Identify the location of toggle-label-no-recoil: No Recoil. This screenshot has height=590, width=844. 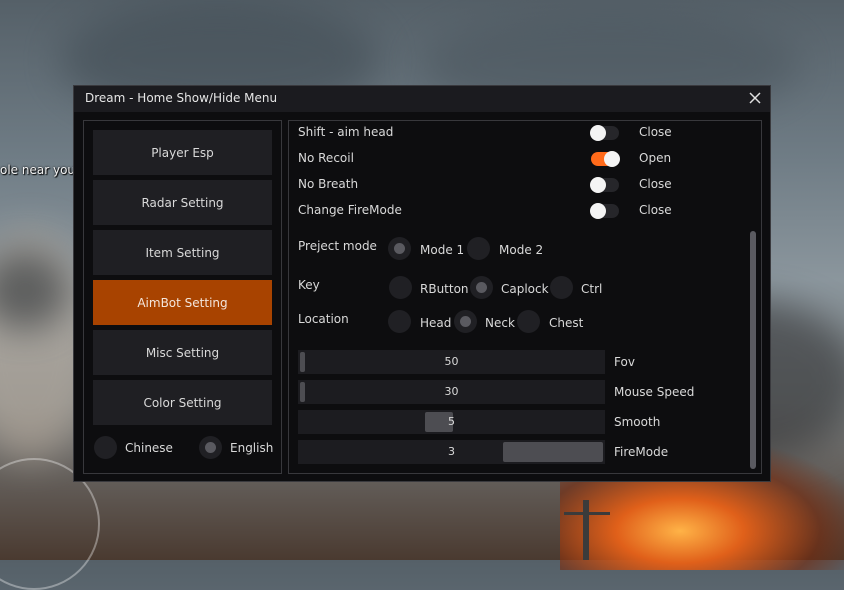
(326, 158).